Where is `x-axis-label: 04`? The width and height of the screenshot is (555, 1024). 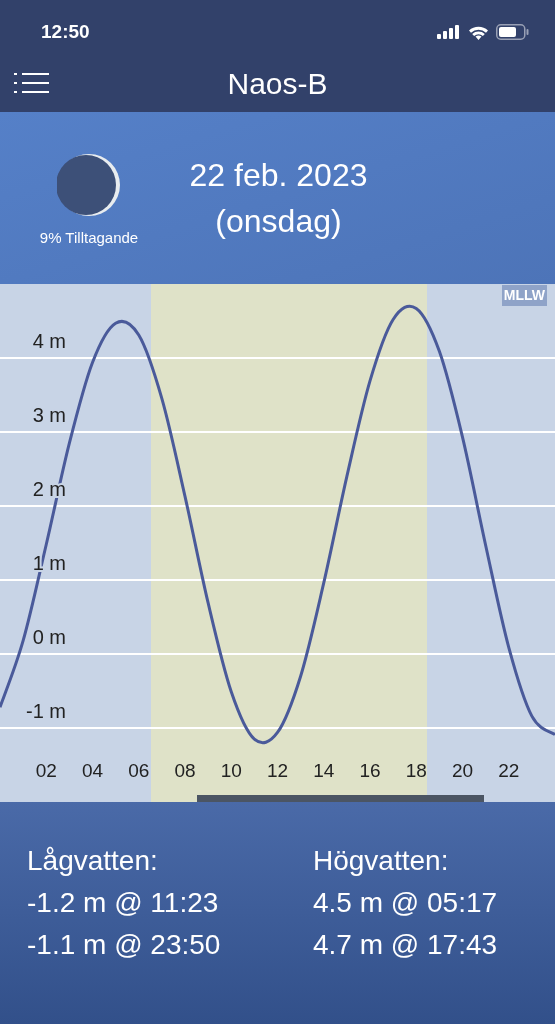 x-axis-label: 04 is located at coordinates (92, 770).